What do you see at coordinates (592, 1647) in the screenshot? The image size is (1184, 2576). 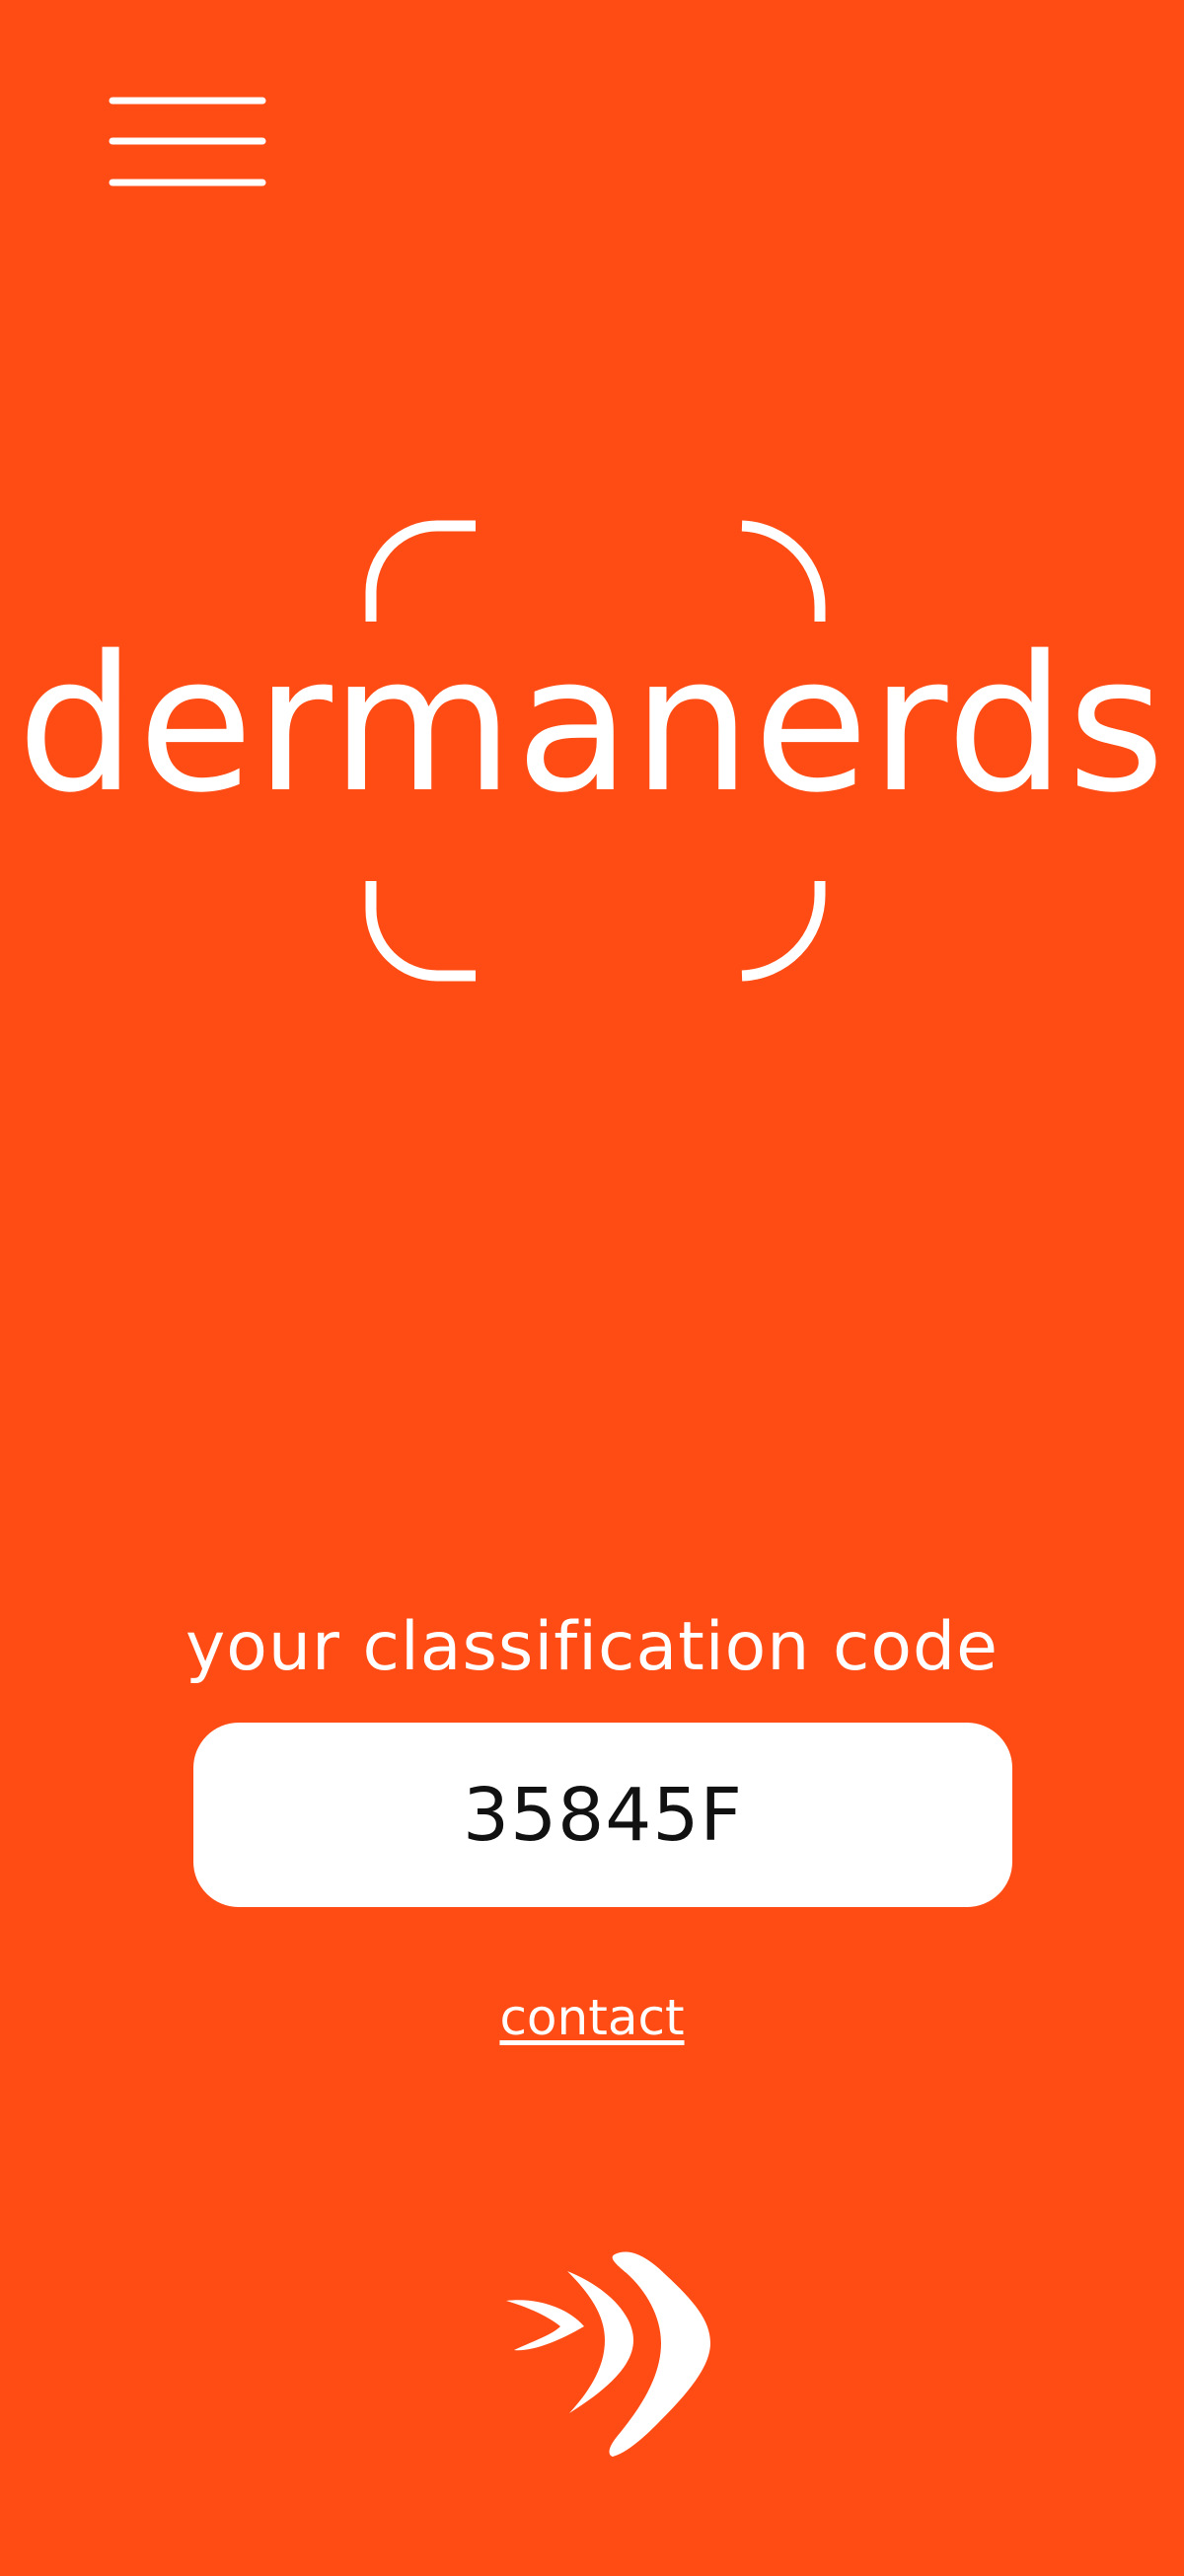 I see `classification-code-label: your classification code` at bounding box center [592, 1647].